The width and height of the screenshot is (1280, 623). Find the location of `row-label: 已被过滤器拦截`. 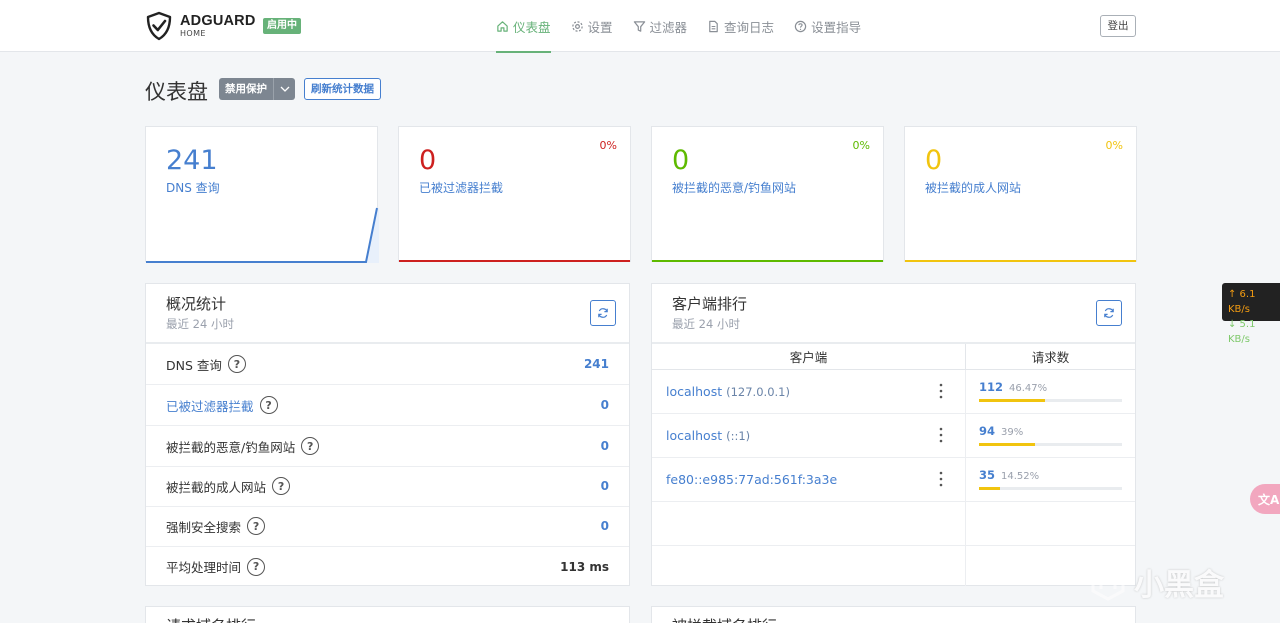

row-label: 已被过滤器拦截 is located at coordinates (210, 405).